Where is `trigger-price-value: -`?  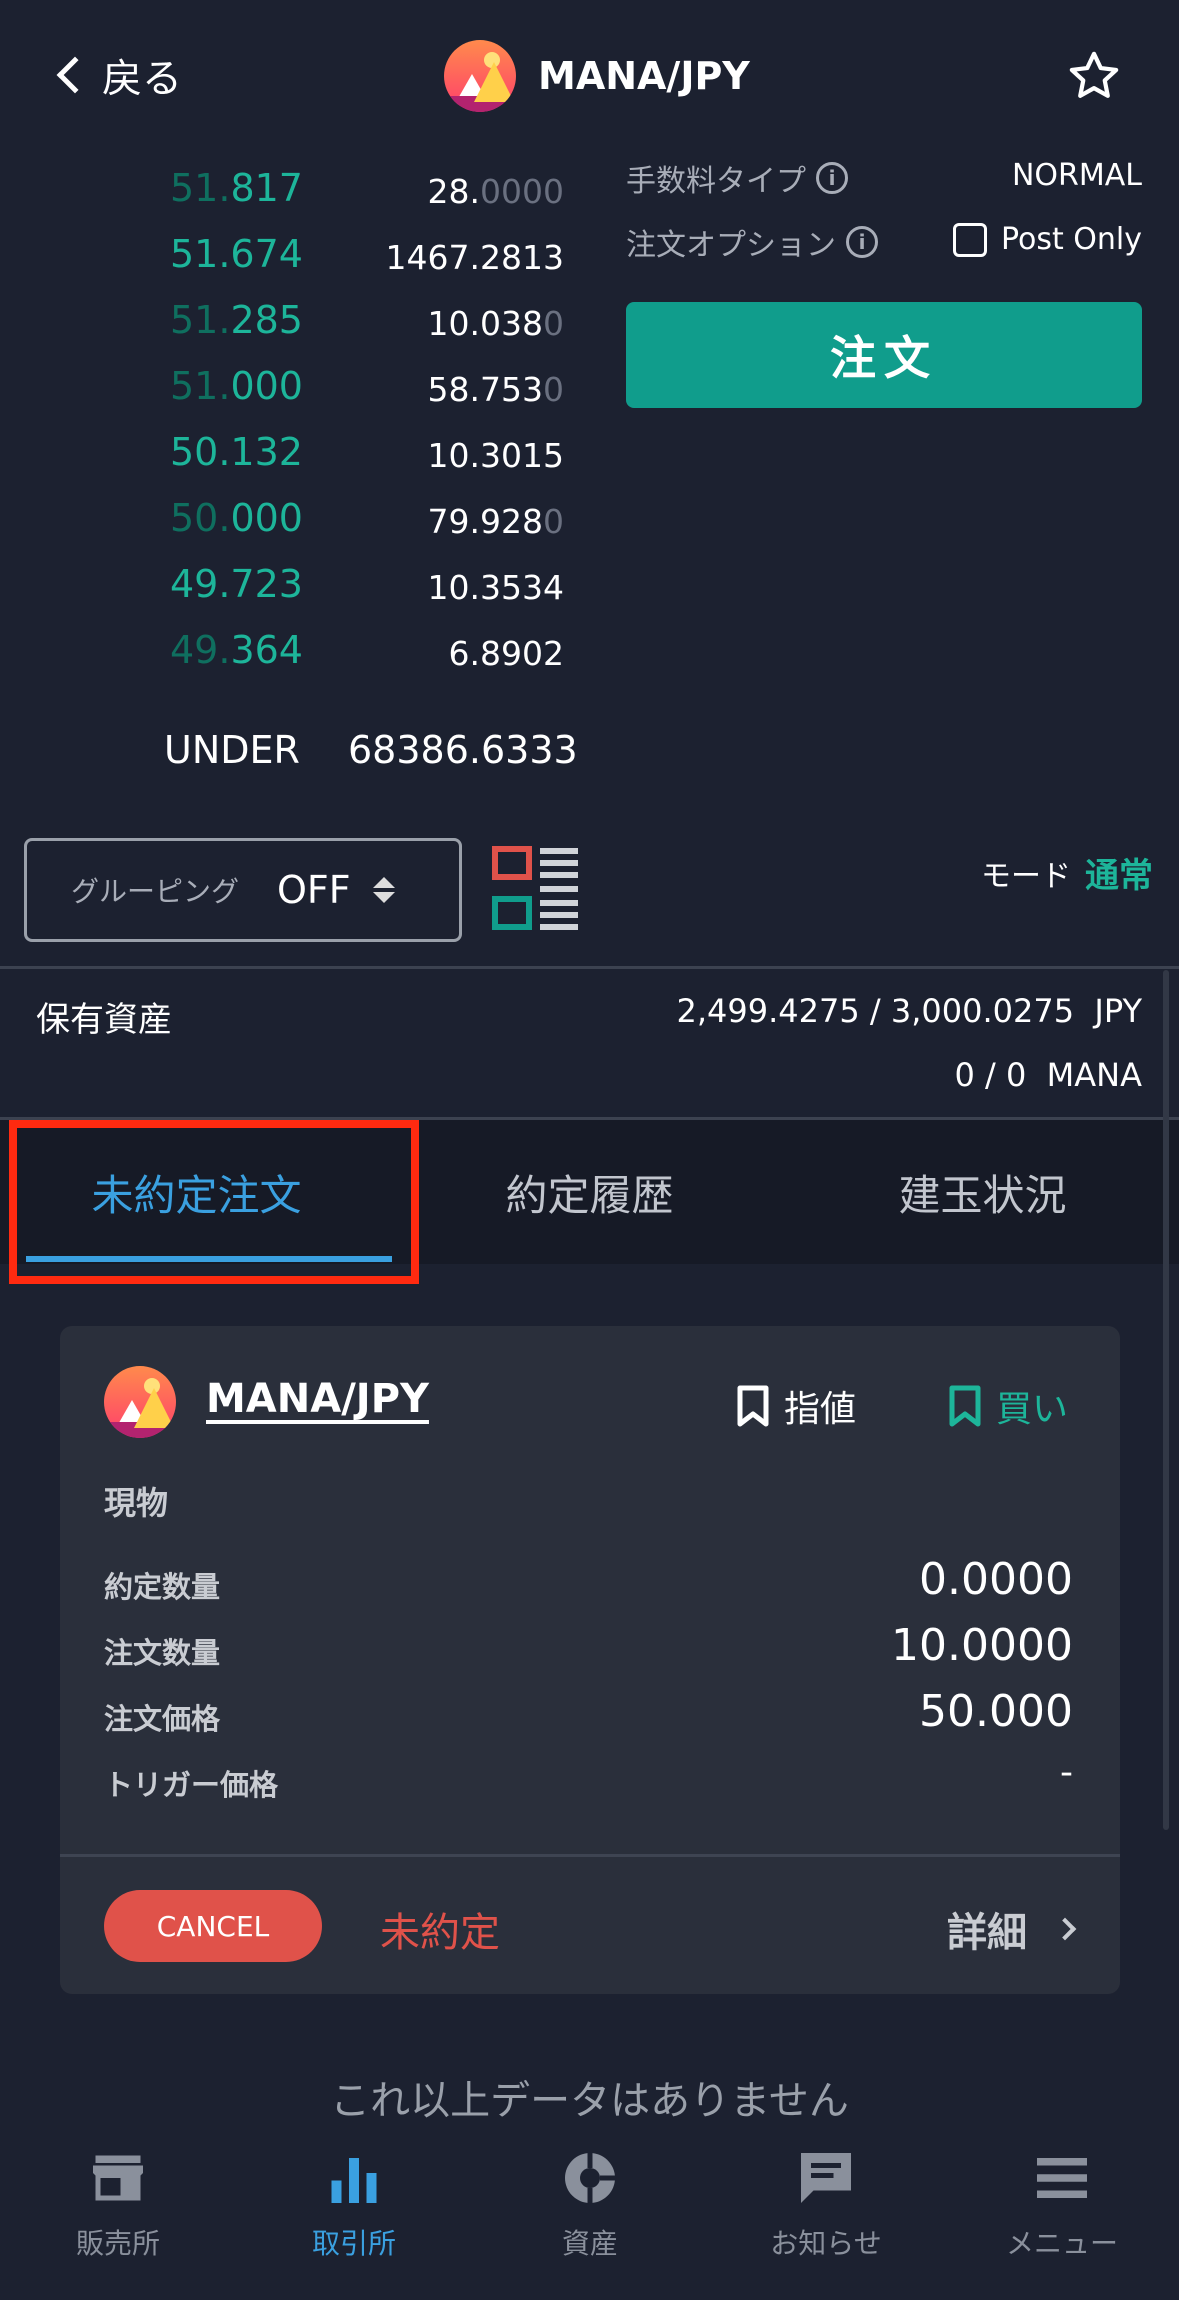 trigger-price-value: - is located at coordinates (1066, 1772).